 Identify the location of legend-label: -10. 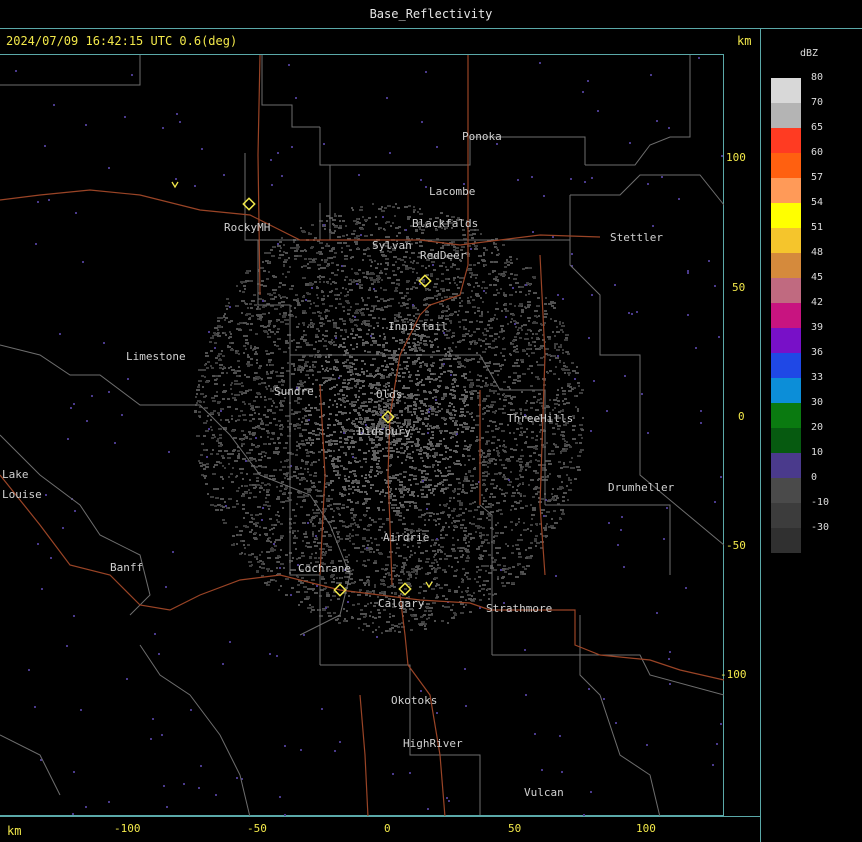
(820, 502).